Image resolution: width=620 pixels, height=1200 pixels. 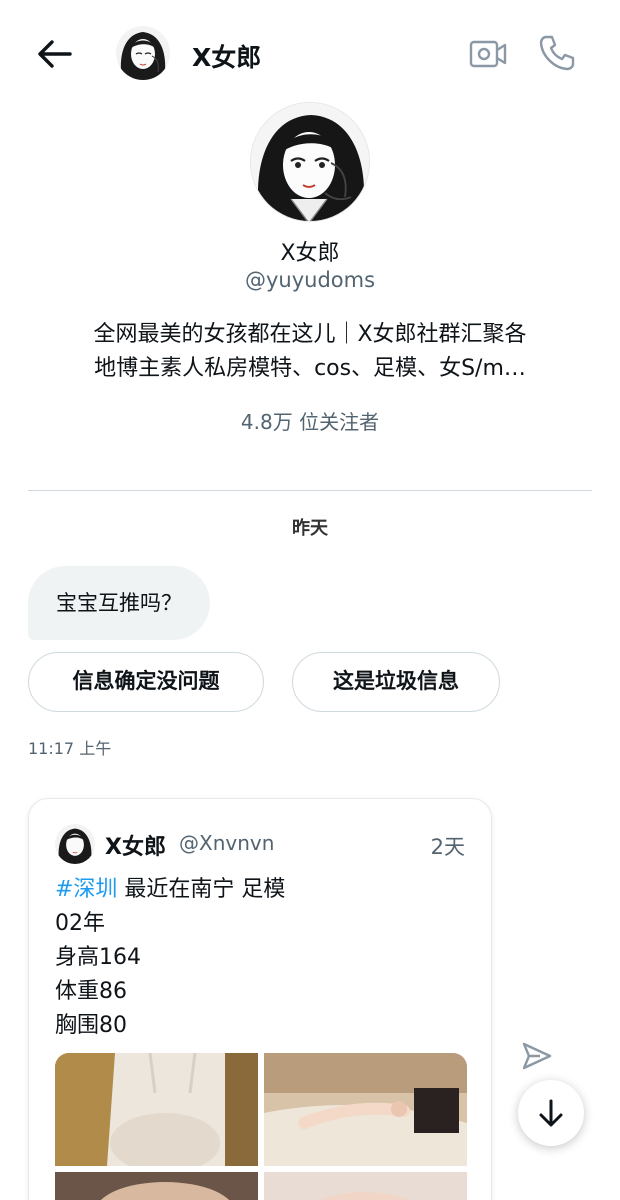 I want to click on send-icon, so click(x=537, y=1056).